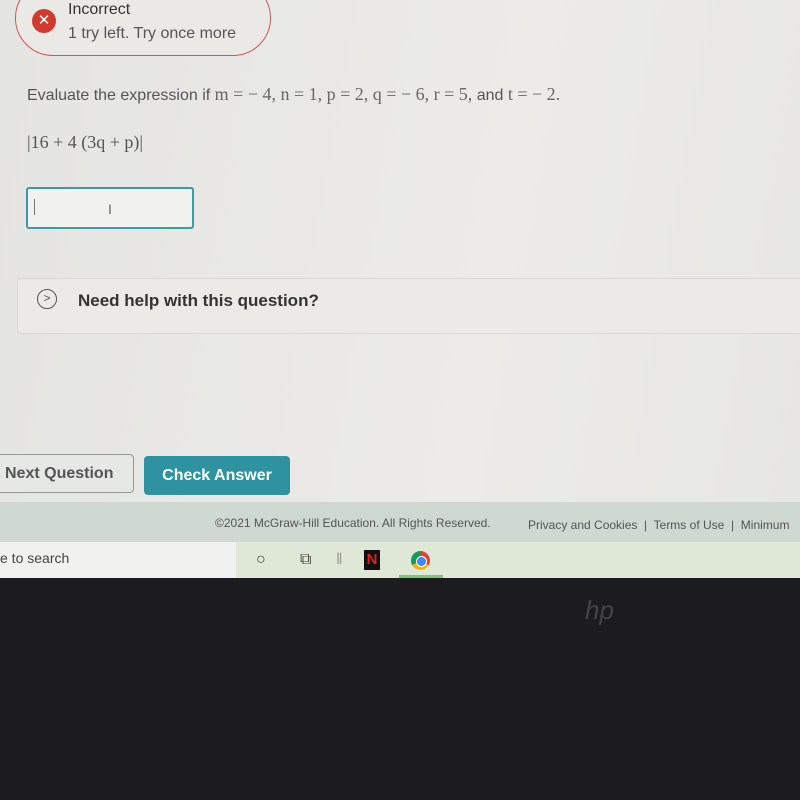  I want to click on help-panel: > Need help with this question?, so click(408, 306).